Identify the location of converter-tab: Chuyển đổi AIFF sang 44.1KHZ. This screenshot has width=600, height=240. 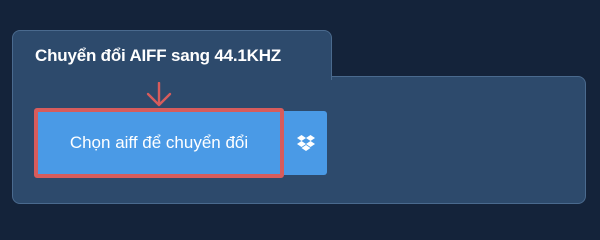
(172, 55).